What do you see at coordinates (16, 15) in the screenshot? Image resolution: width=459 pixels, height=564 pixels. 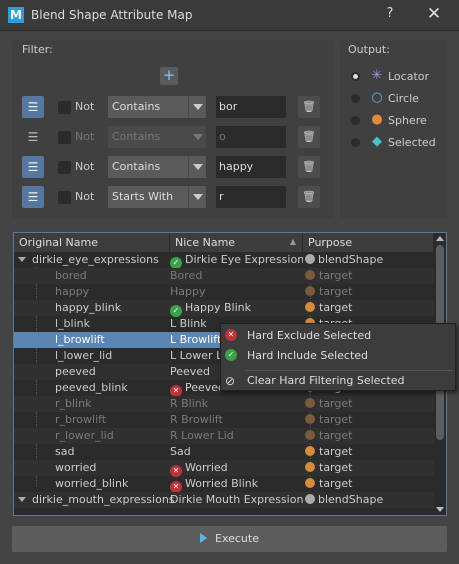 I see `maya-app-icon: M` at bounding box center [16, 15].